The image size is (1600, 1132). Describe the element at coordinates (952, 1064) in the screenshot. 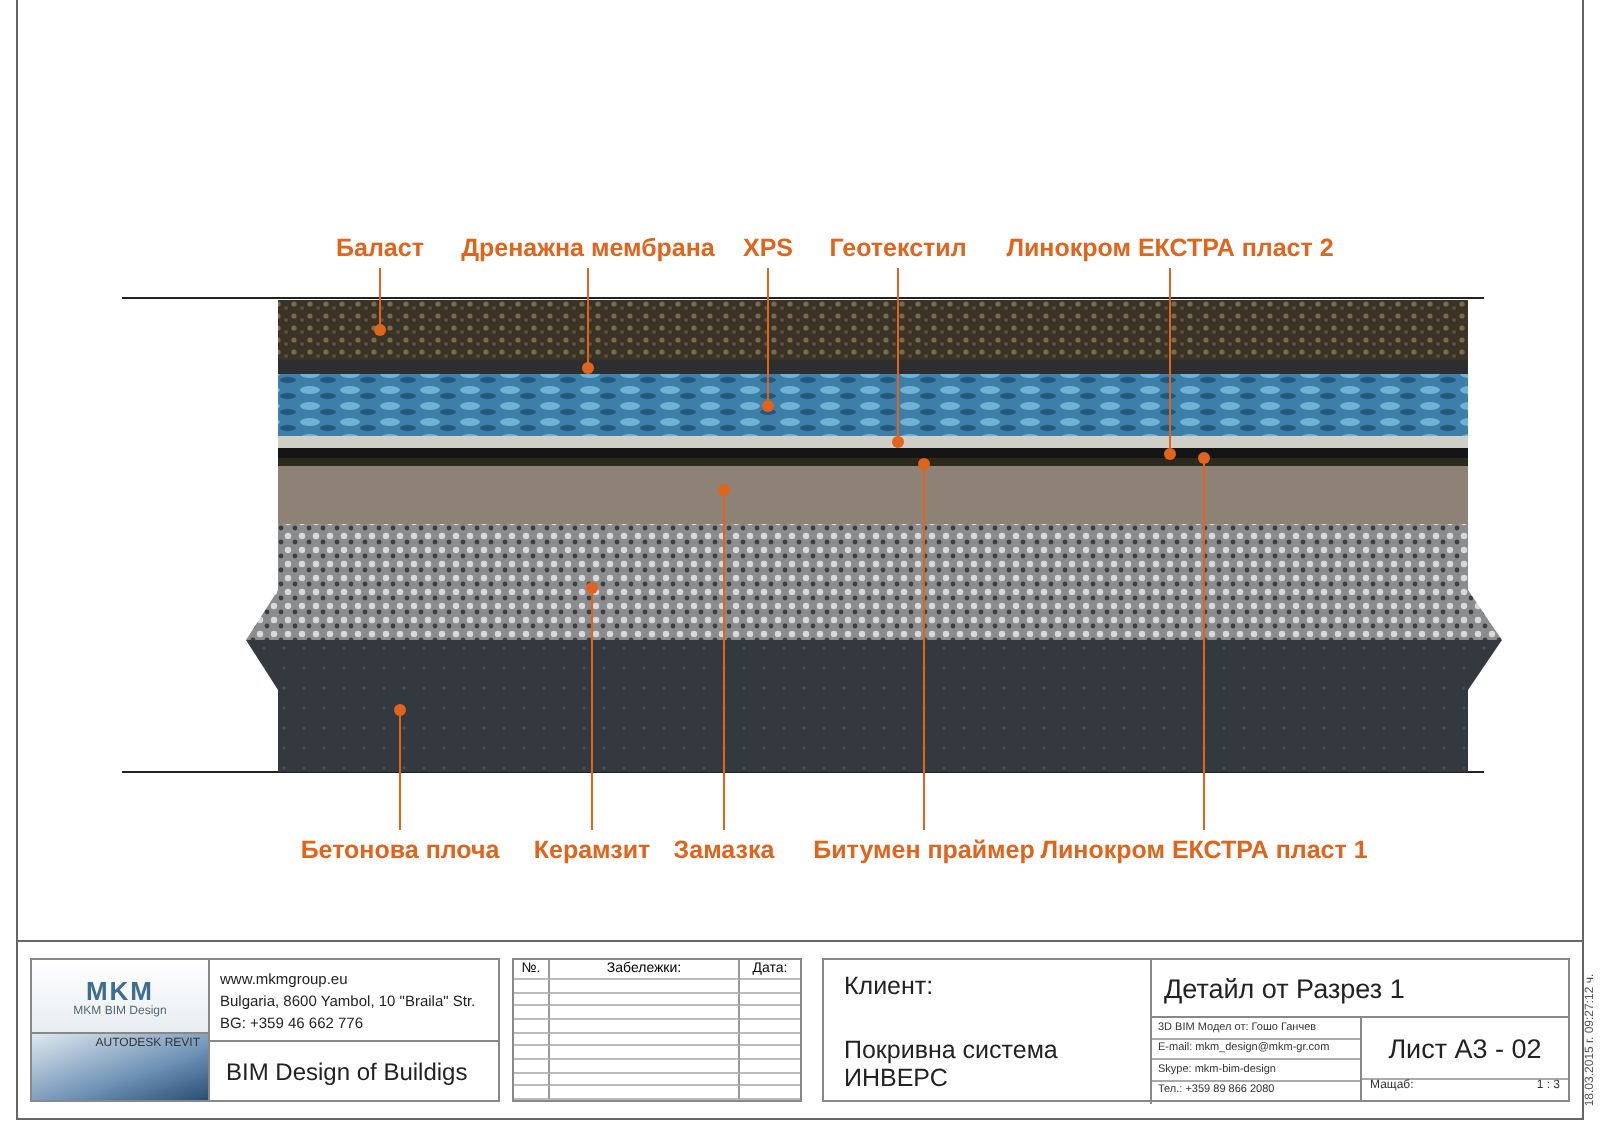

I see `client-name: Покривна система ИНВЕРС` at that location.